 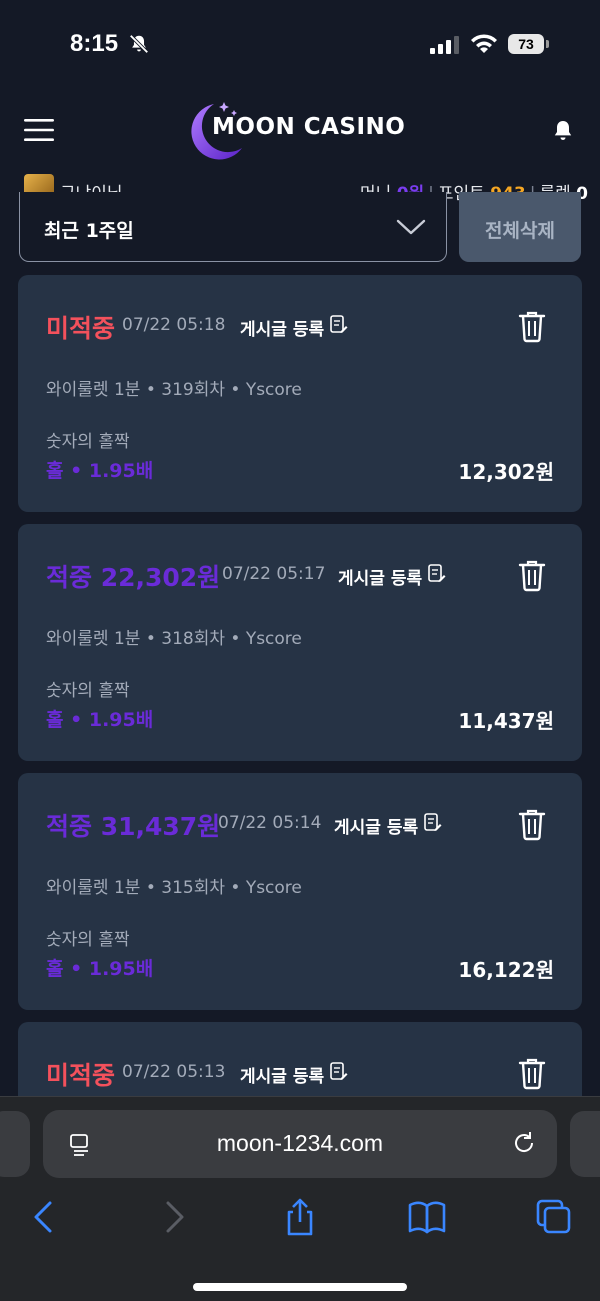 What do you see at coordinates (133, 826) in the screenshot?
I see `bet-status: 적중 31,437원` at bounding box center [133, 826].